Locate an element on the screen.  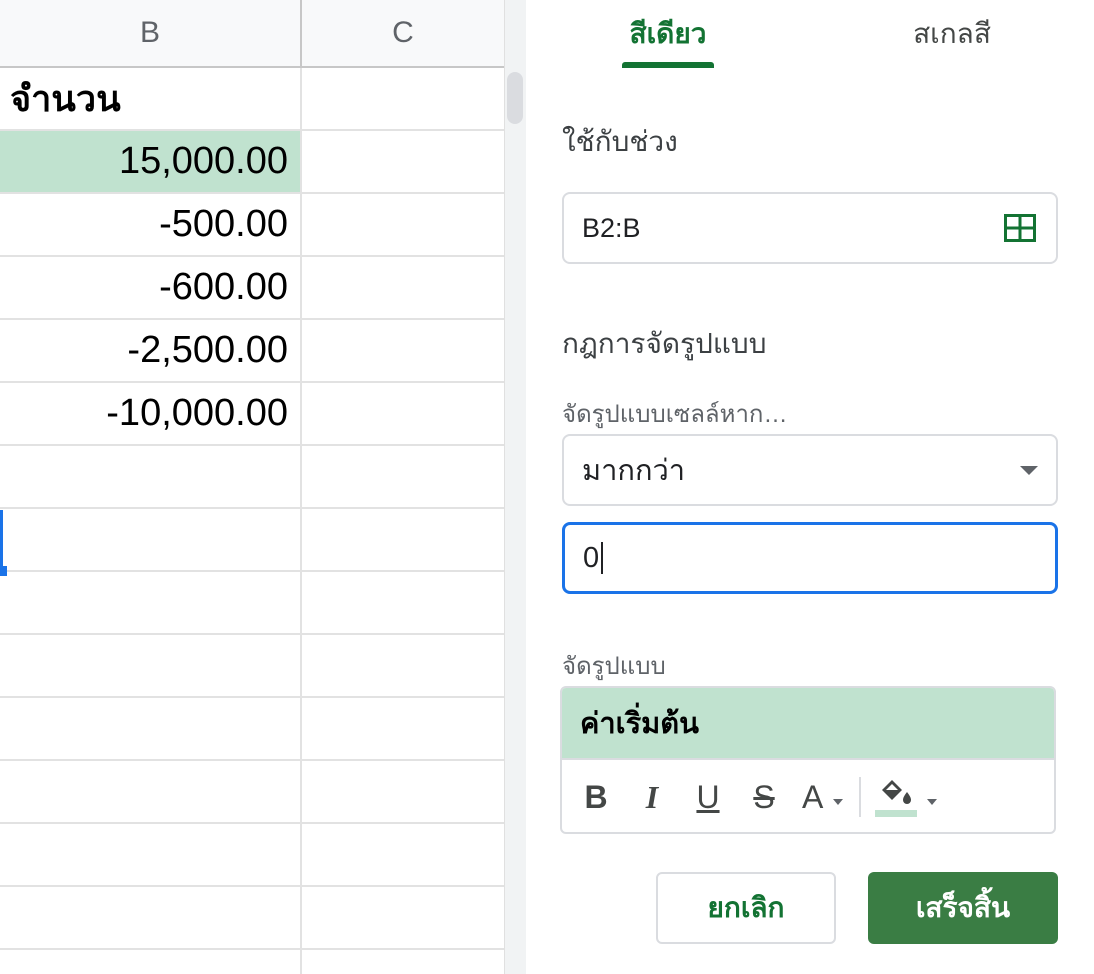
toolbar-divider is located at coordinates (860, 797).